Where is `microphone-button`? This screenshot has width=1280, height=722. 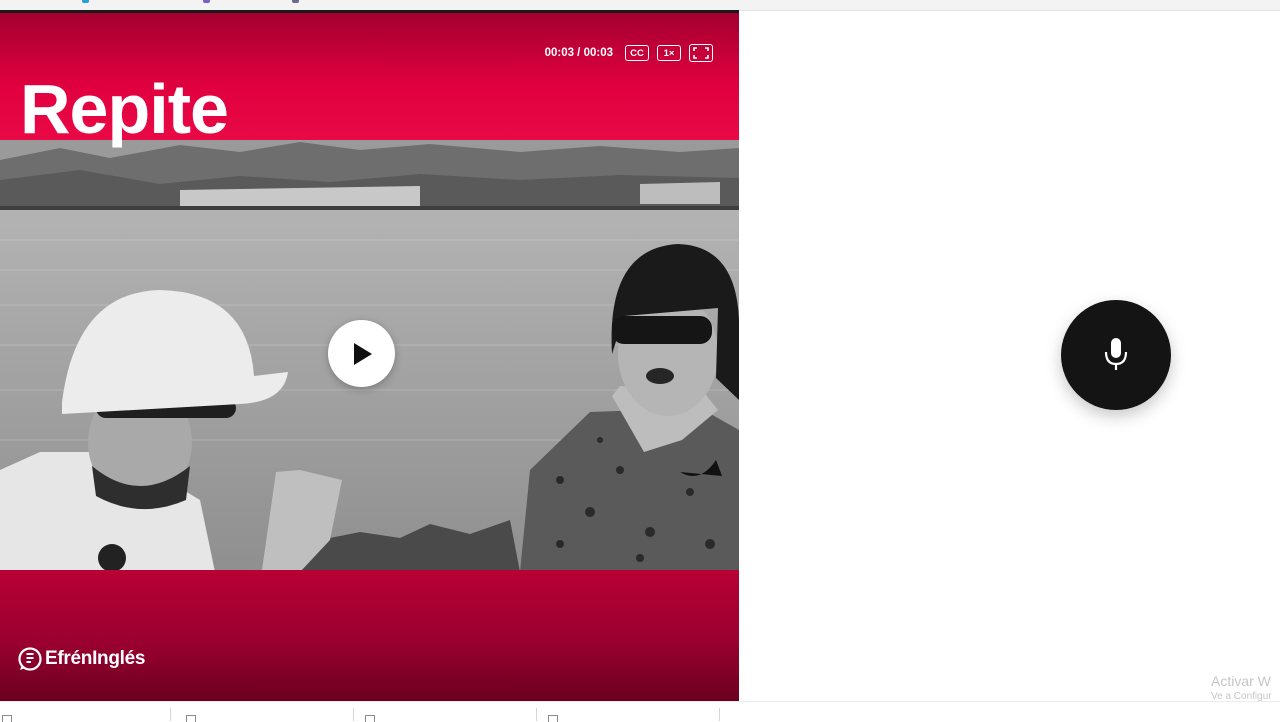 microphone-button is located at coordinates (1116, 355).